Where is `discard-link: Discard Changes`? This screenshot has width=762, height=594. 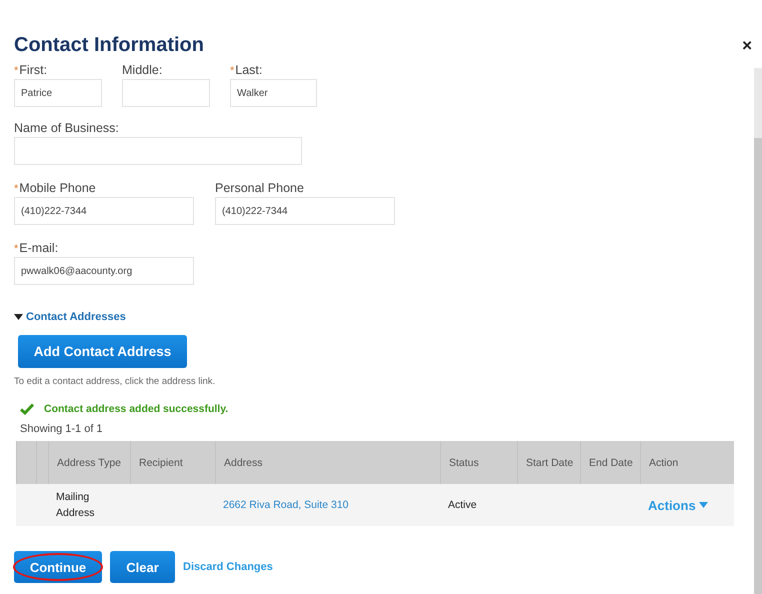 discard-link: Discard Changes is located at coordinates (228, 567).